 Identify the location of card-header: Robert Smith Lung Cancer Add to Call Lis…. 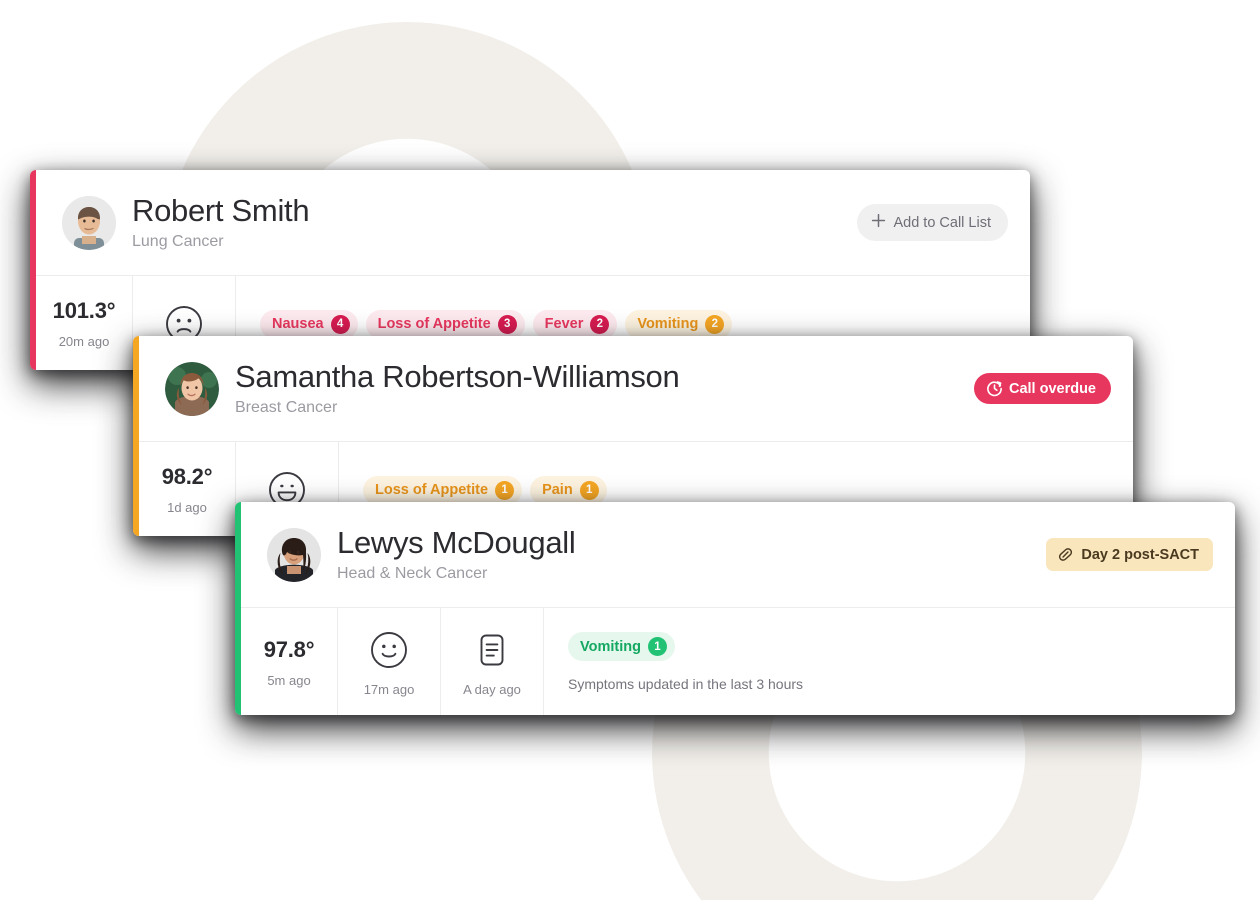
(530, 222).